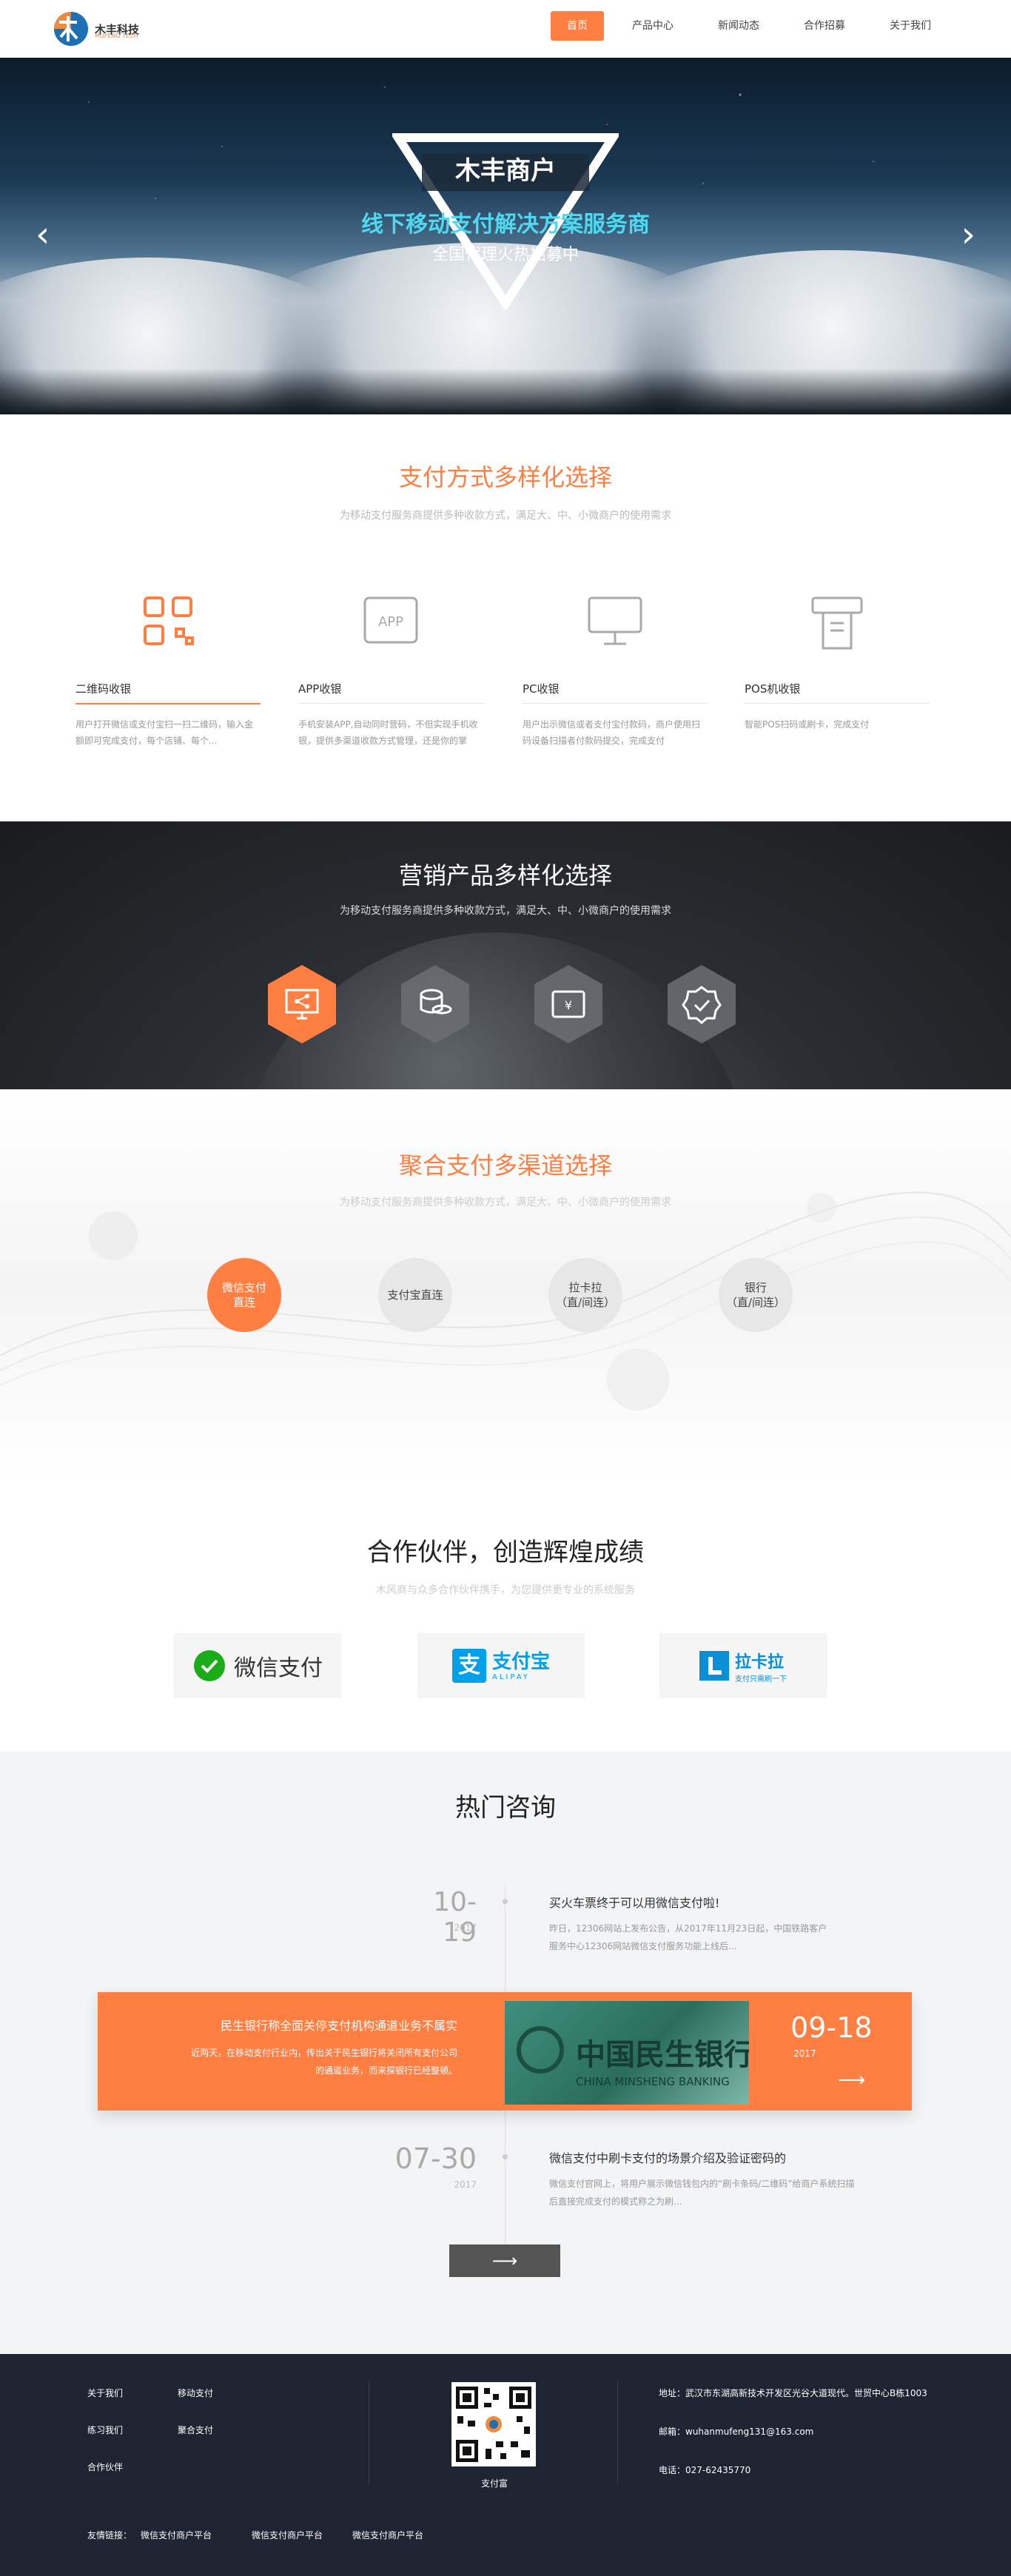 This screenshot has width=1011, height=2576. I want to click on site-header: 木丰科技 MUFENG TECH 首页 产品中心 新闻动态 合作招募 关于我们, so click(505, 29).